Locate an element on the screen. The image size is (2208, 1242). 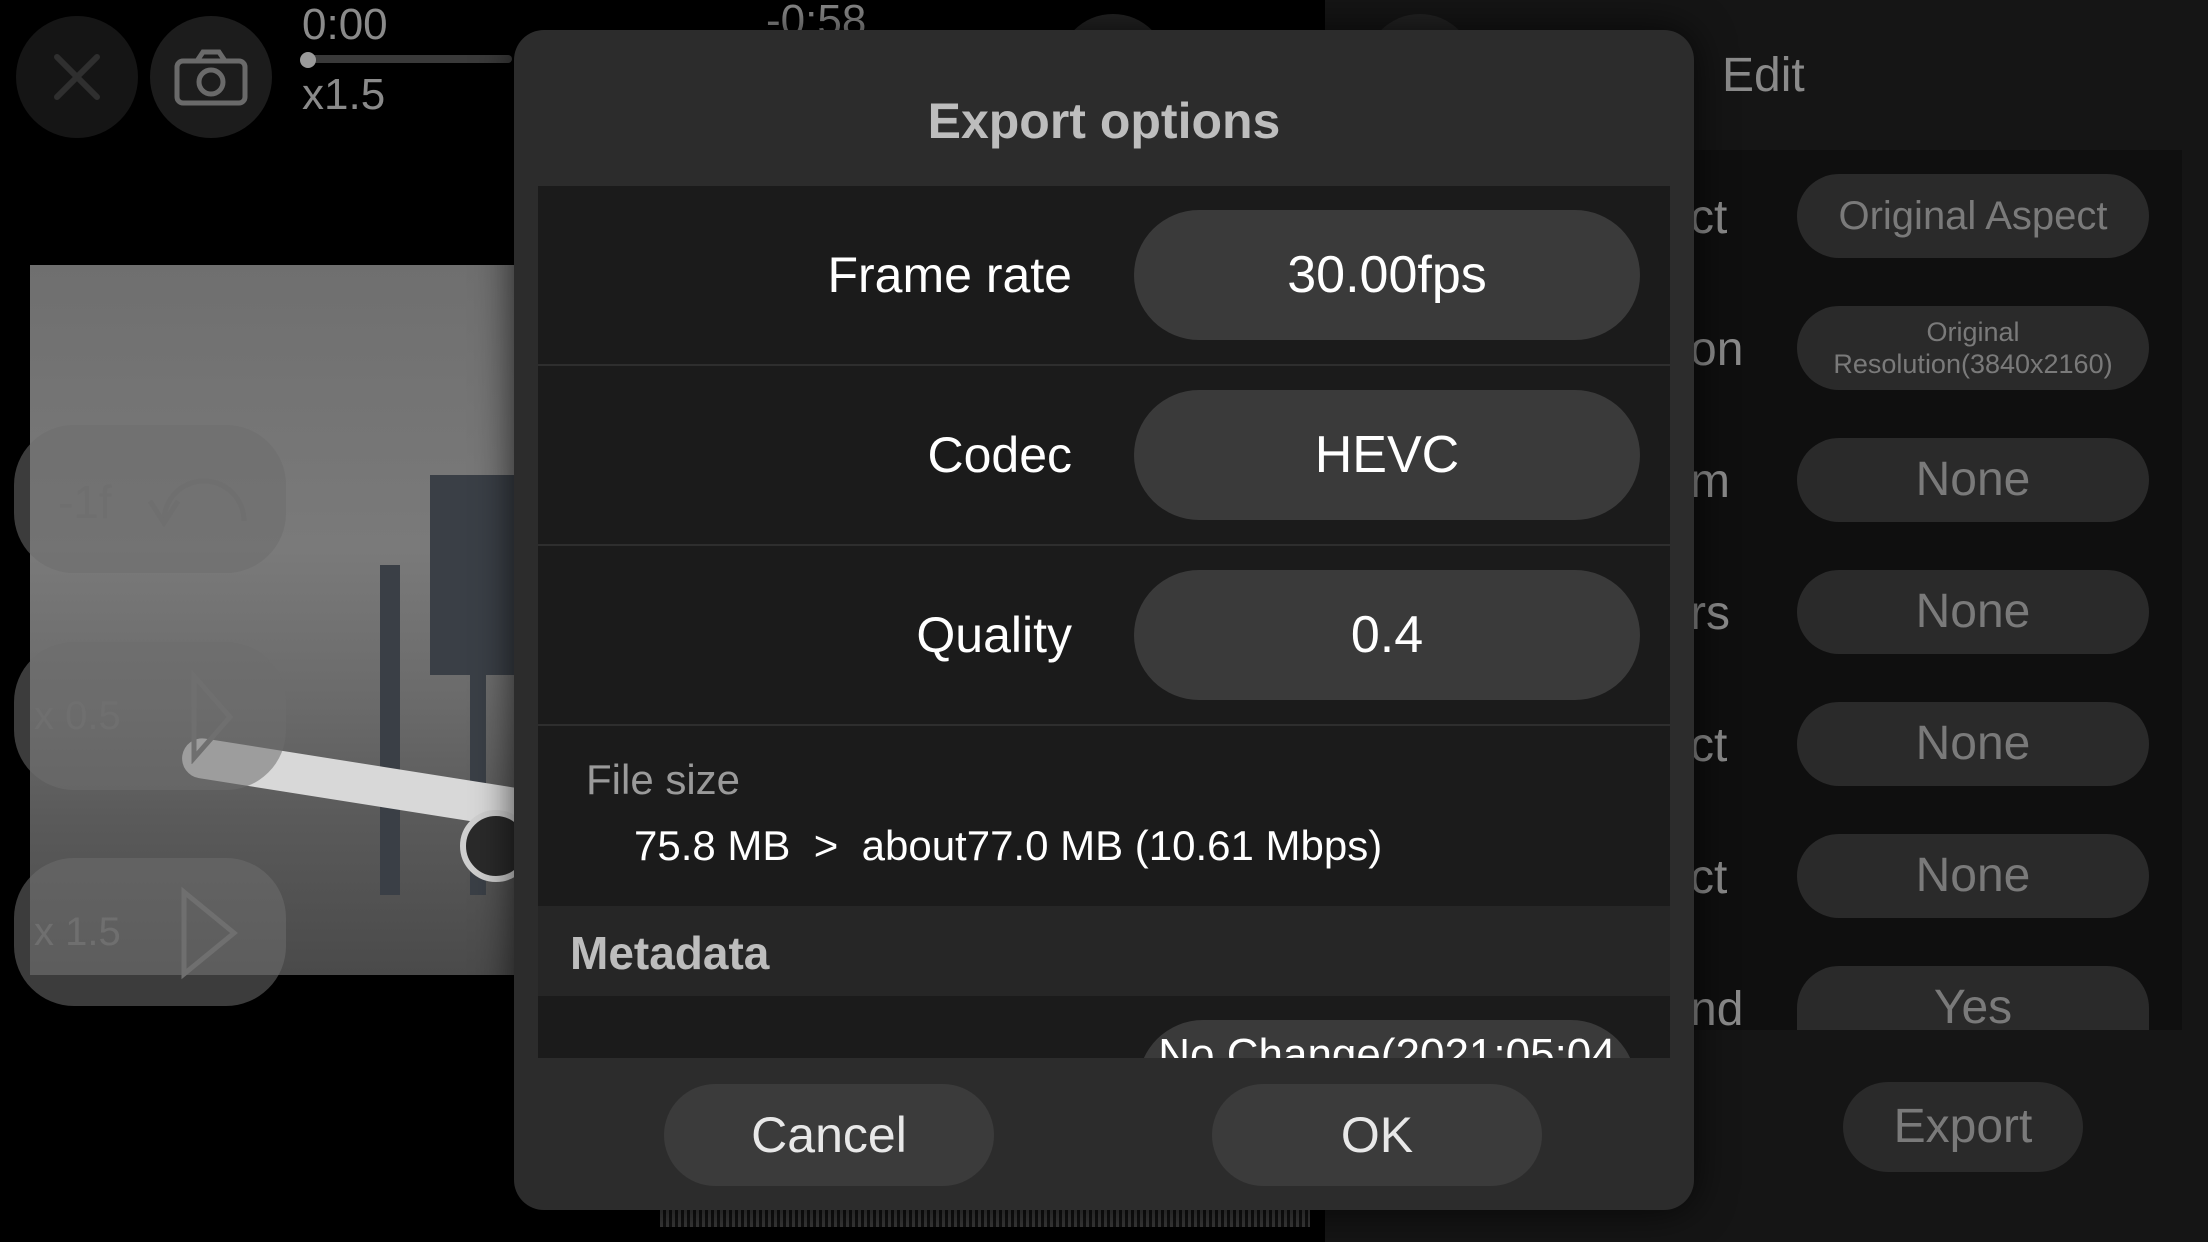
cancel-button: Cancel is located at coordinates (829, 1135).